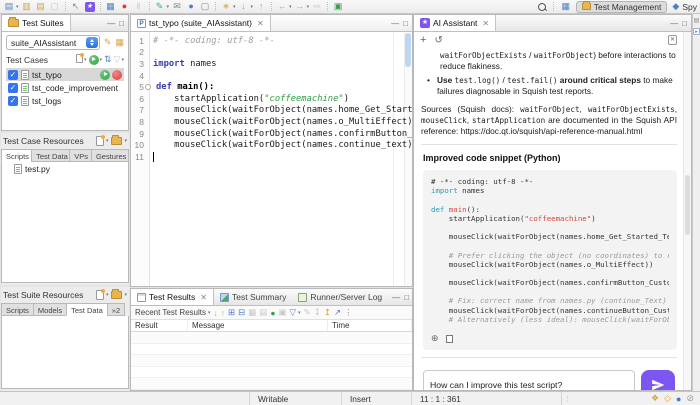 Image resolution: width=700 pixels, height=405 pixels. I want to click on previous-annotation-icon: ↑, so click(261, 6).